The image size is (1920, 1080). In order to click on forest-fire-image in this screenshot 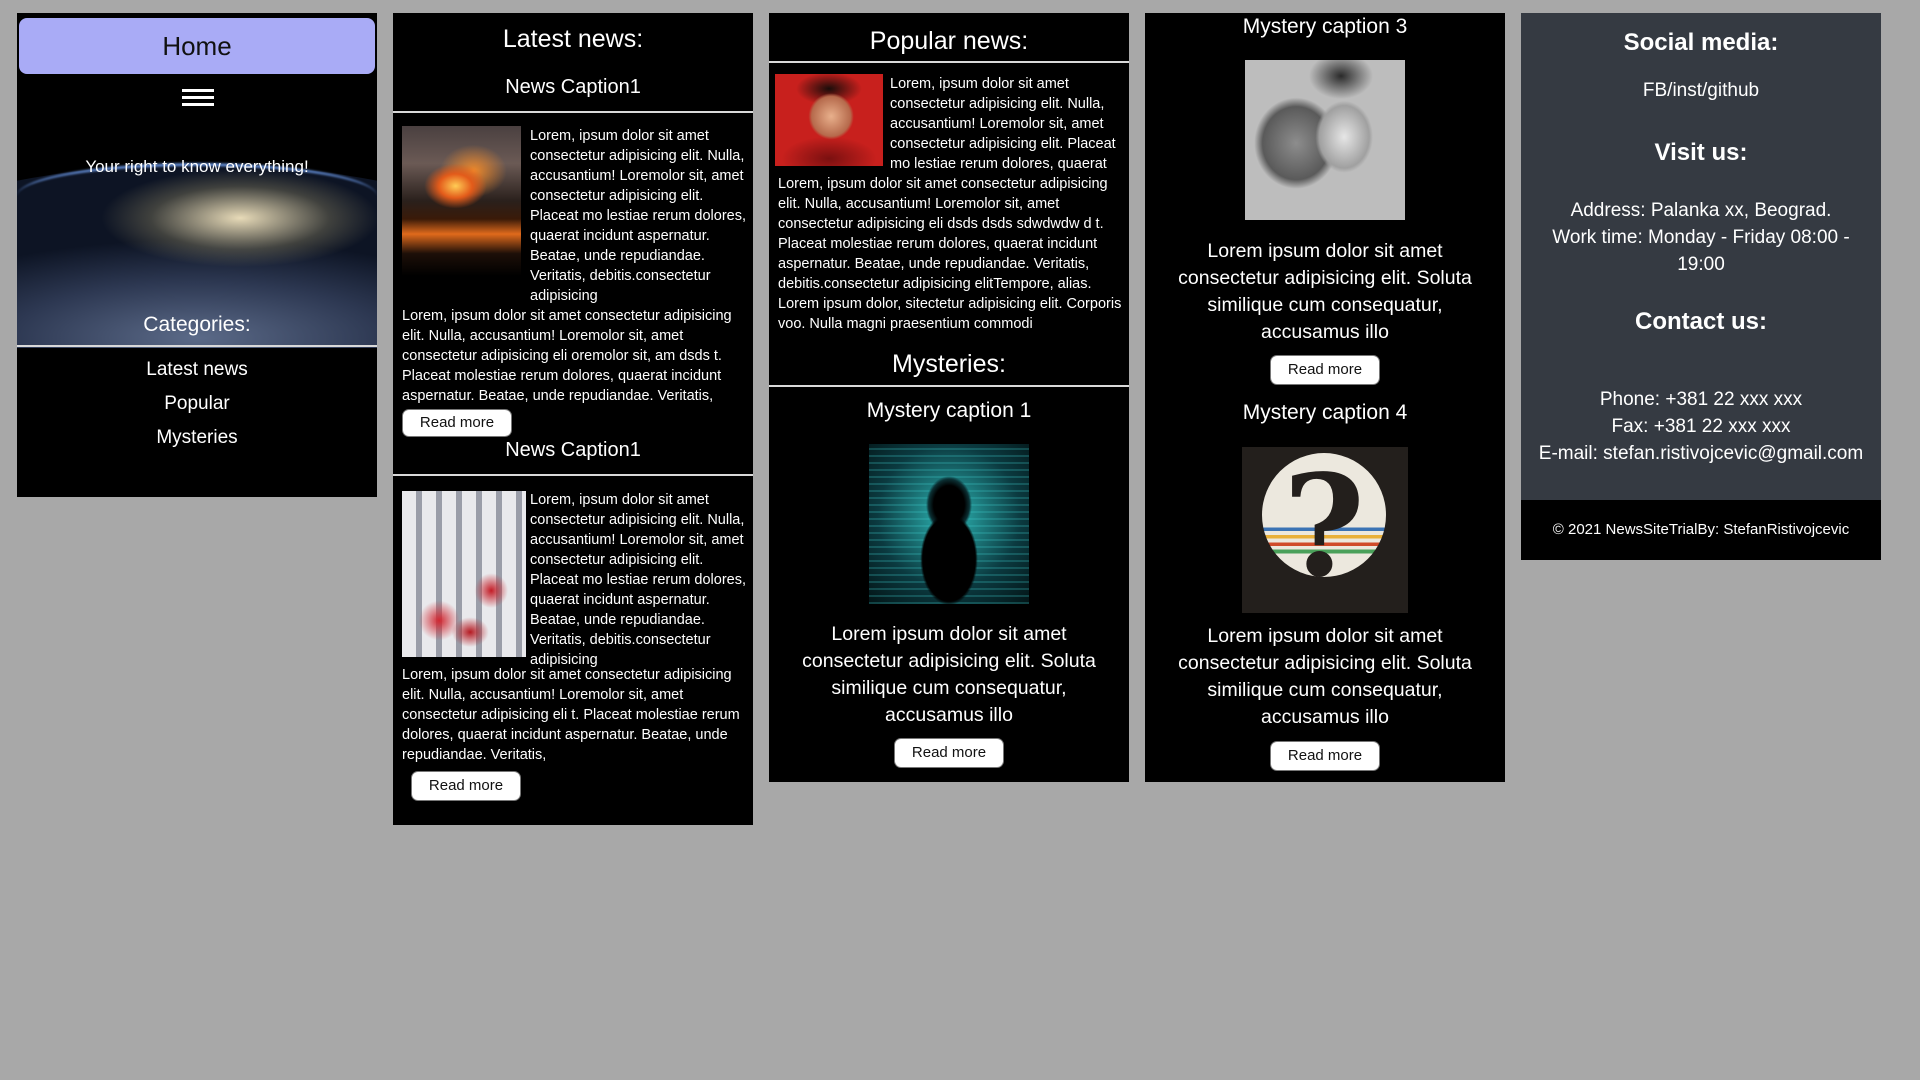, I will do `click(461, 201)`.